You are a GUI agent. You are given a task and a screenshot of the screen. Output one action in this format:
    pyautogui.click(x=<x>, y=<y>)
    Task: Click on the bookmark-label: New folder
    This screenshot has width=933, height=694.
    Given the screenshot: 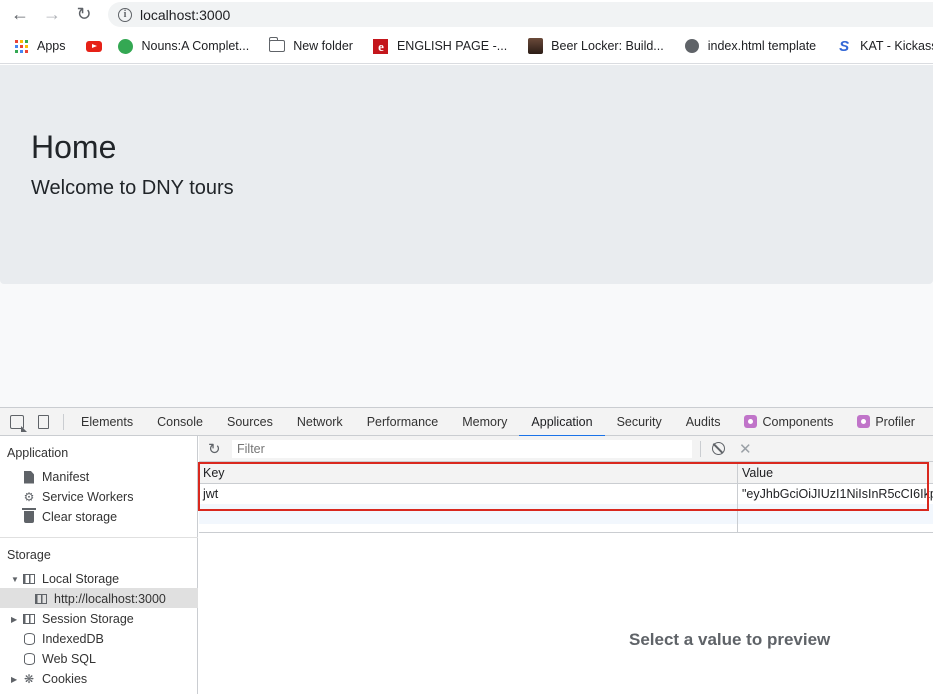 What is the action you would take?
    pyautogui.click(x=323, y=46)
    